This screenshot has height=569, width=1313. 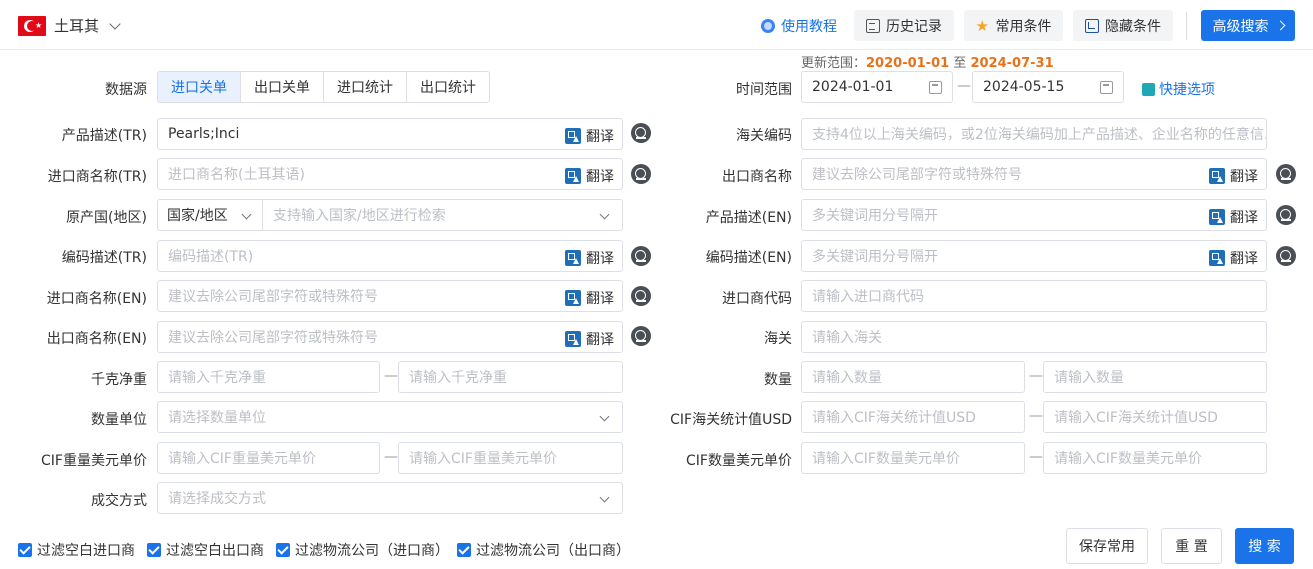 What do you see at coordinates (268, 458) in the screenshot?
I see `cif-weight-price-min-input: 请输入CIF重量美元单价` at bounding box center [268, 458].